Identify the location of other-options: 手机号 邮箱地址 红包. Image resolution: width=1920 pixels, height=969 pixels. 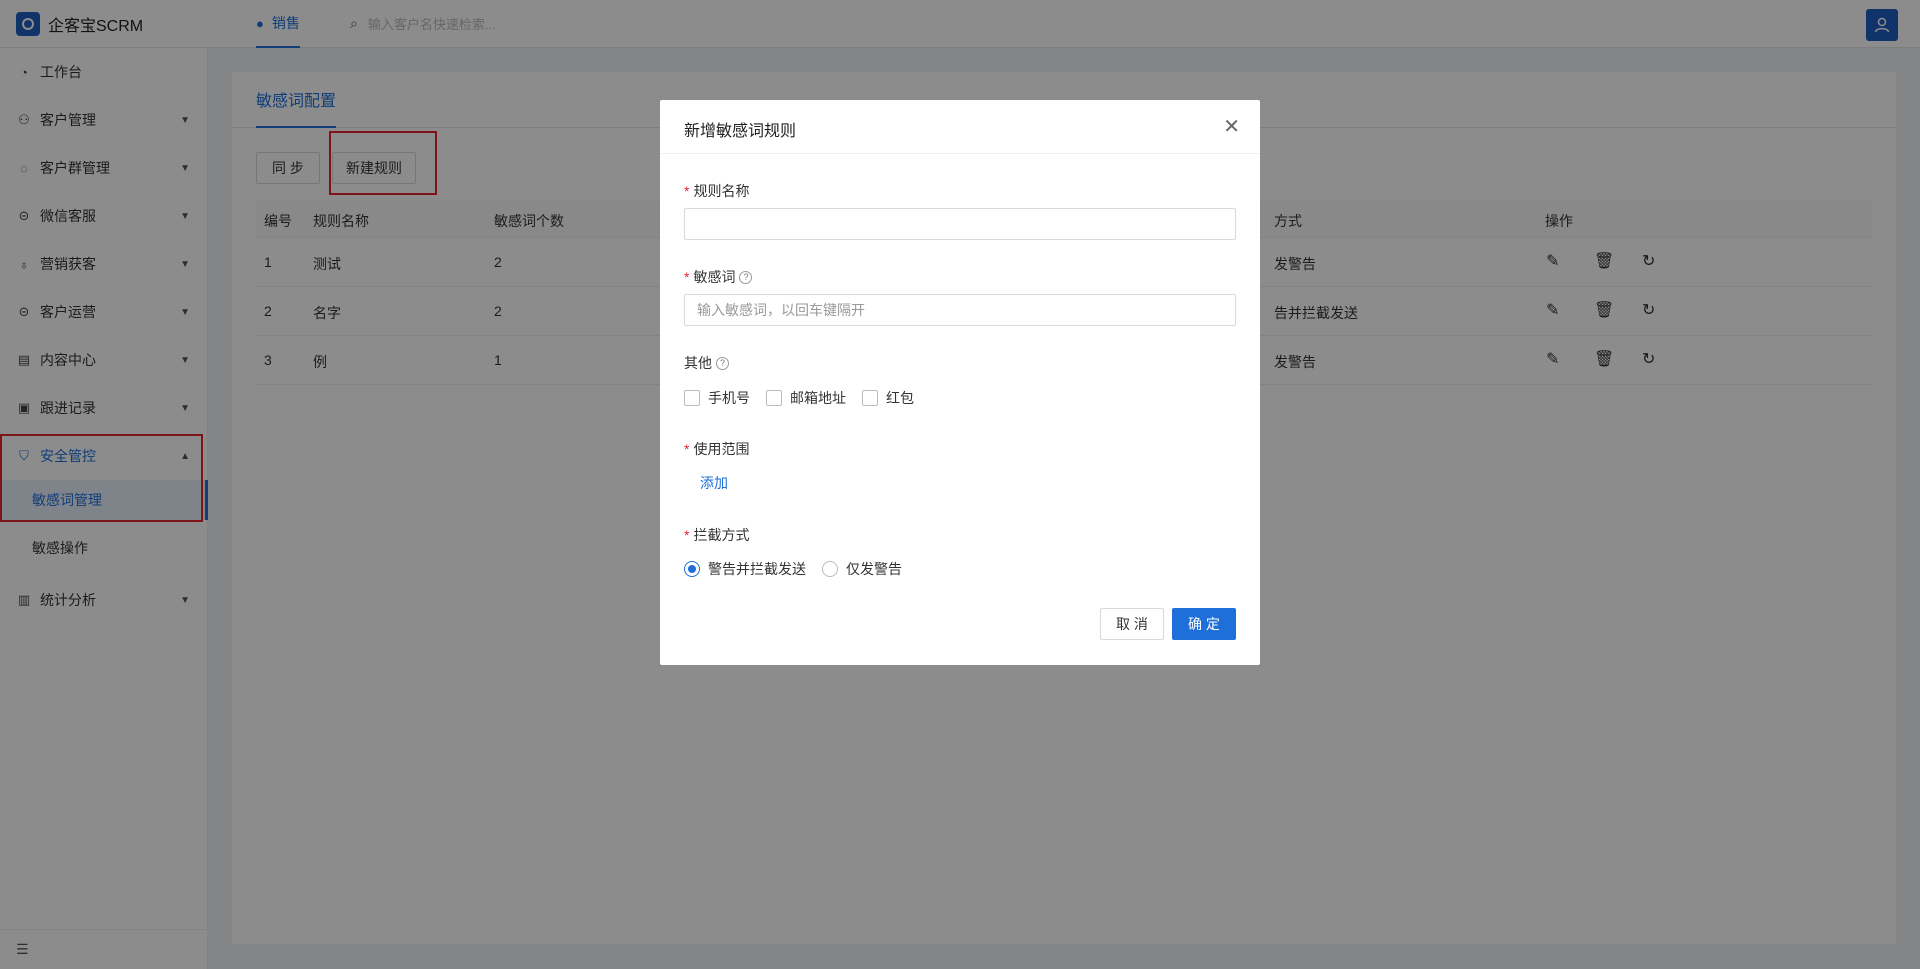
(807, 398).